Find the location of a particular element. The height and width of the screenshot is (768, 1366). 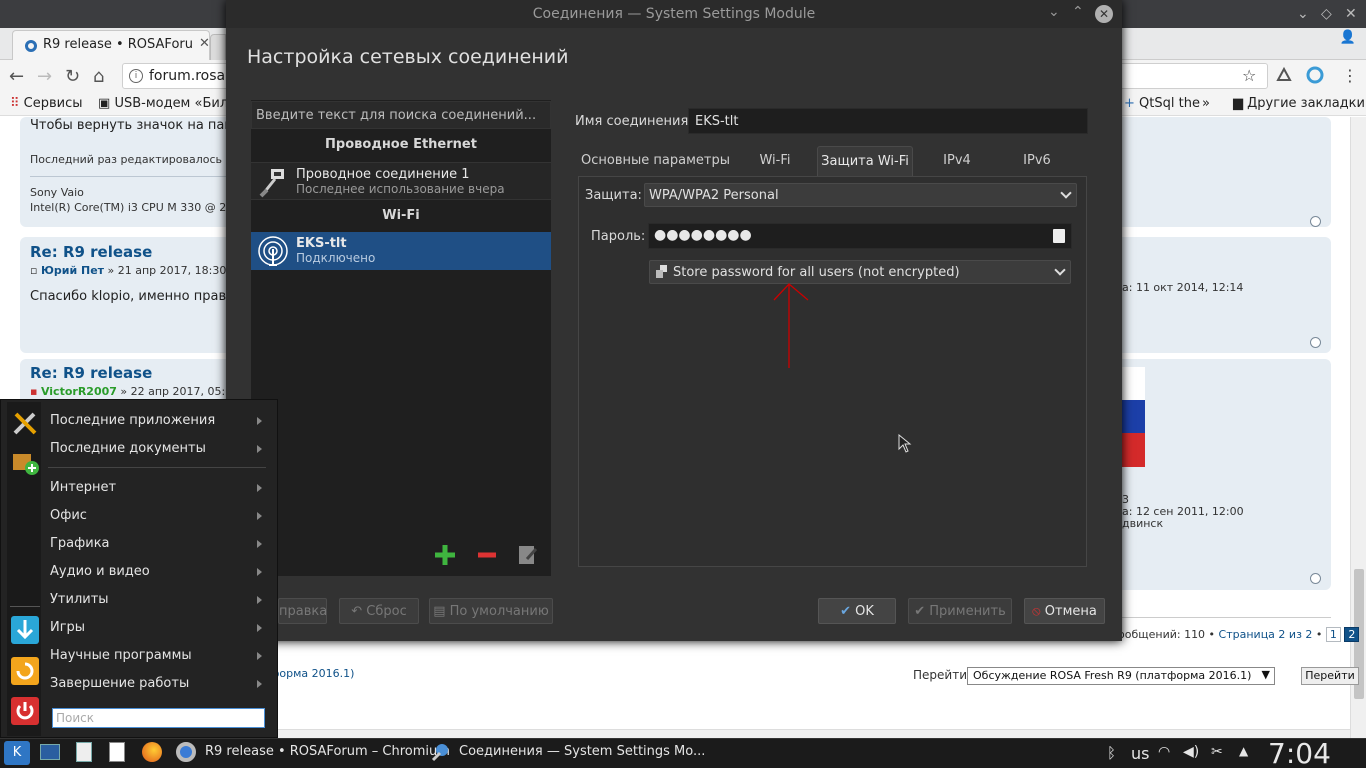

download-icon is located at coordinates (25, 630).